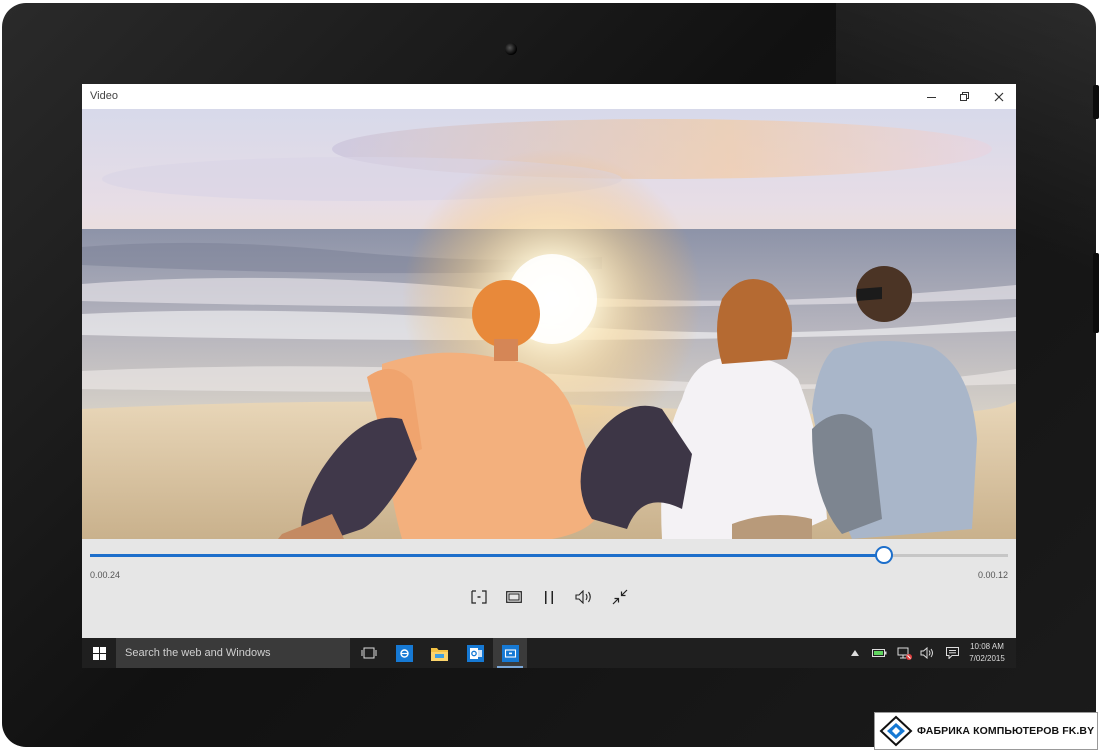 The image size is (1100, 752). I want to click on seek-thumb, so click(884, 555).